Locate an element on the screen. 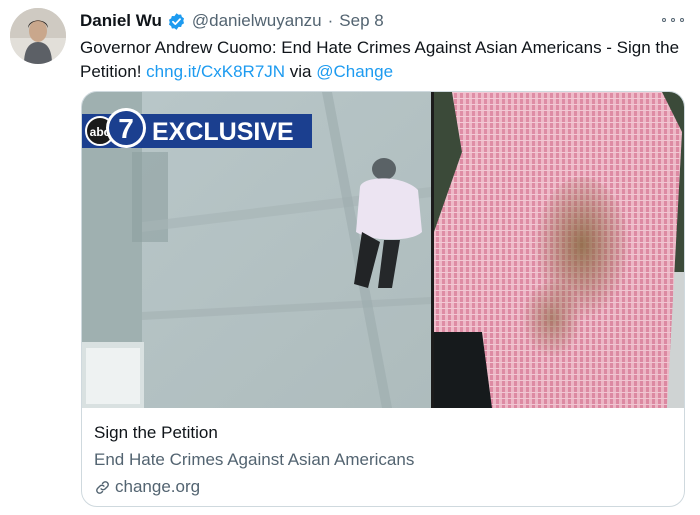 The height and width of the screenshot is (515, 700). mention-link: @Change is located at coordinates (354, 71).